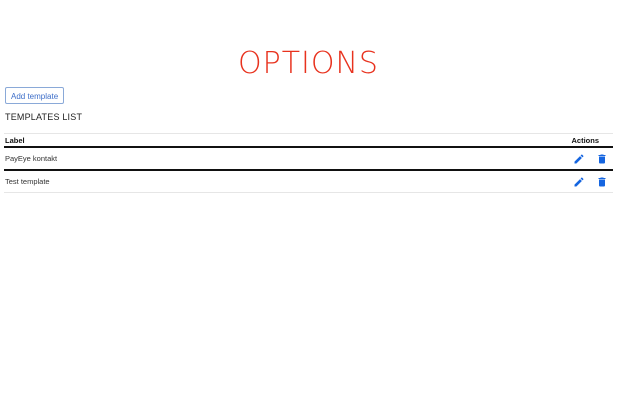 Image resolution: width=640 pixels, height=400 pixels. I want to click on template-label: PayEye kontakt, so click(162, 159).